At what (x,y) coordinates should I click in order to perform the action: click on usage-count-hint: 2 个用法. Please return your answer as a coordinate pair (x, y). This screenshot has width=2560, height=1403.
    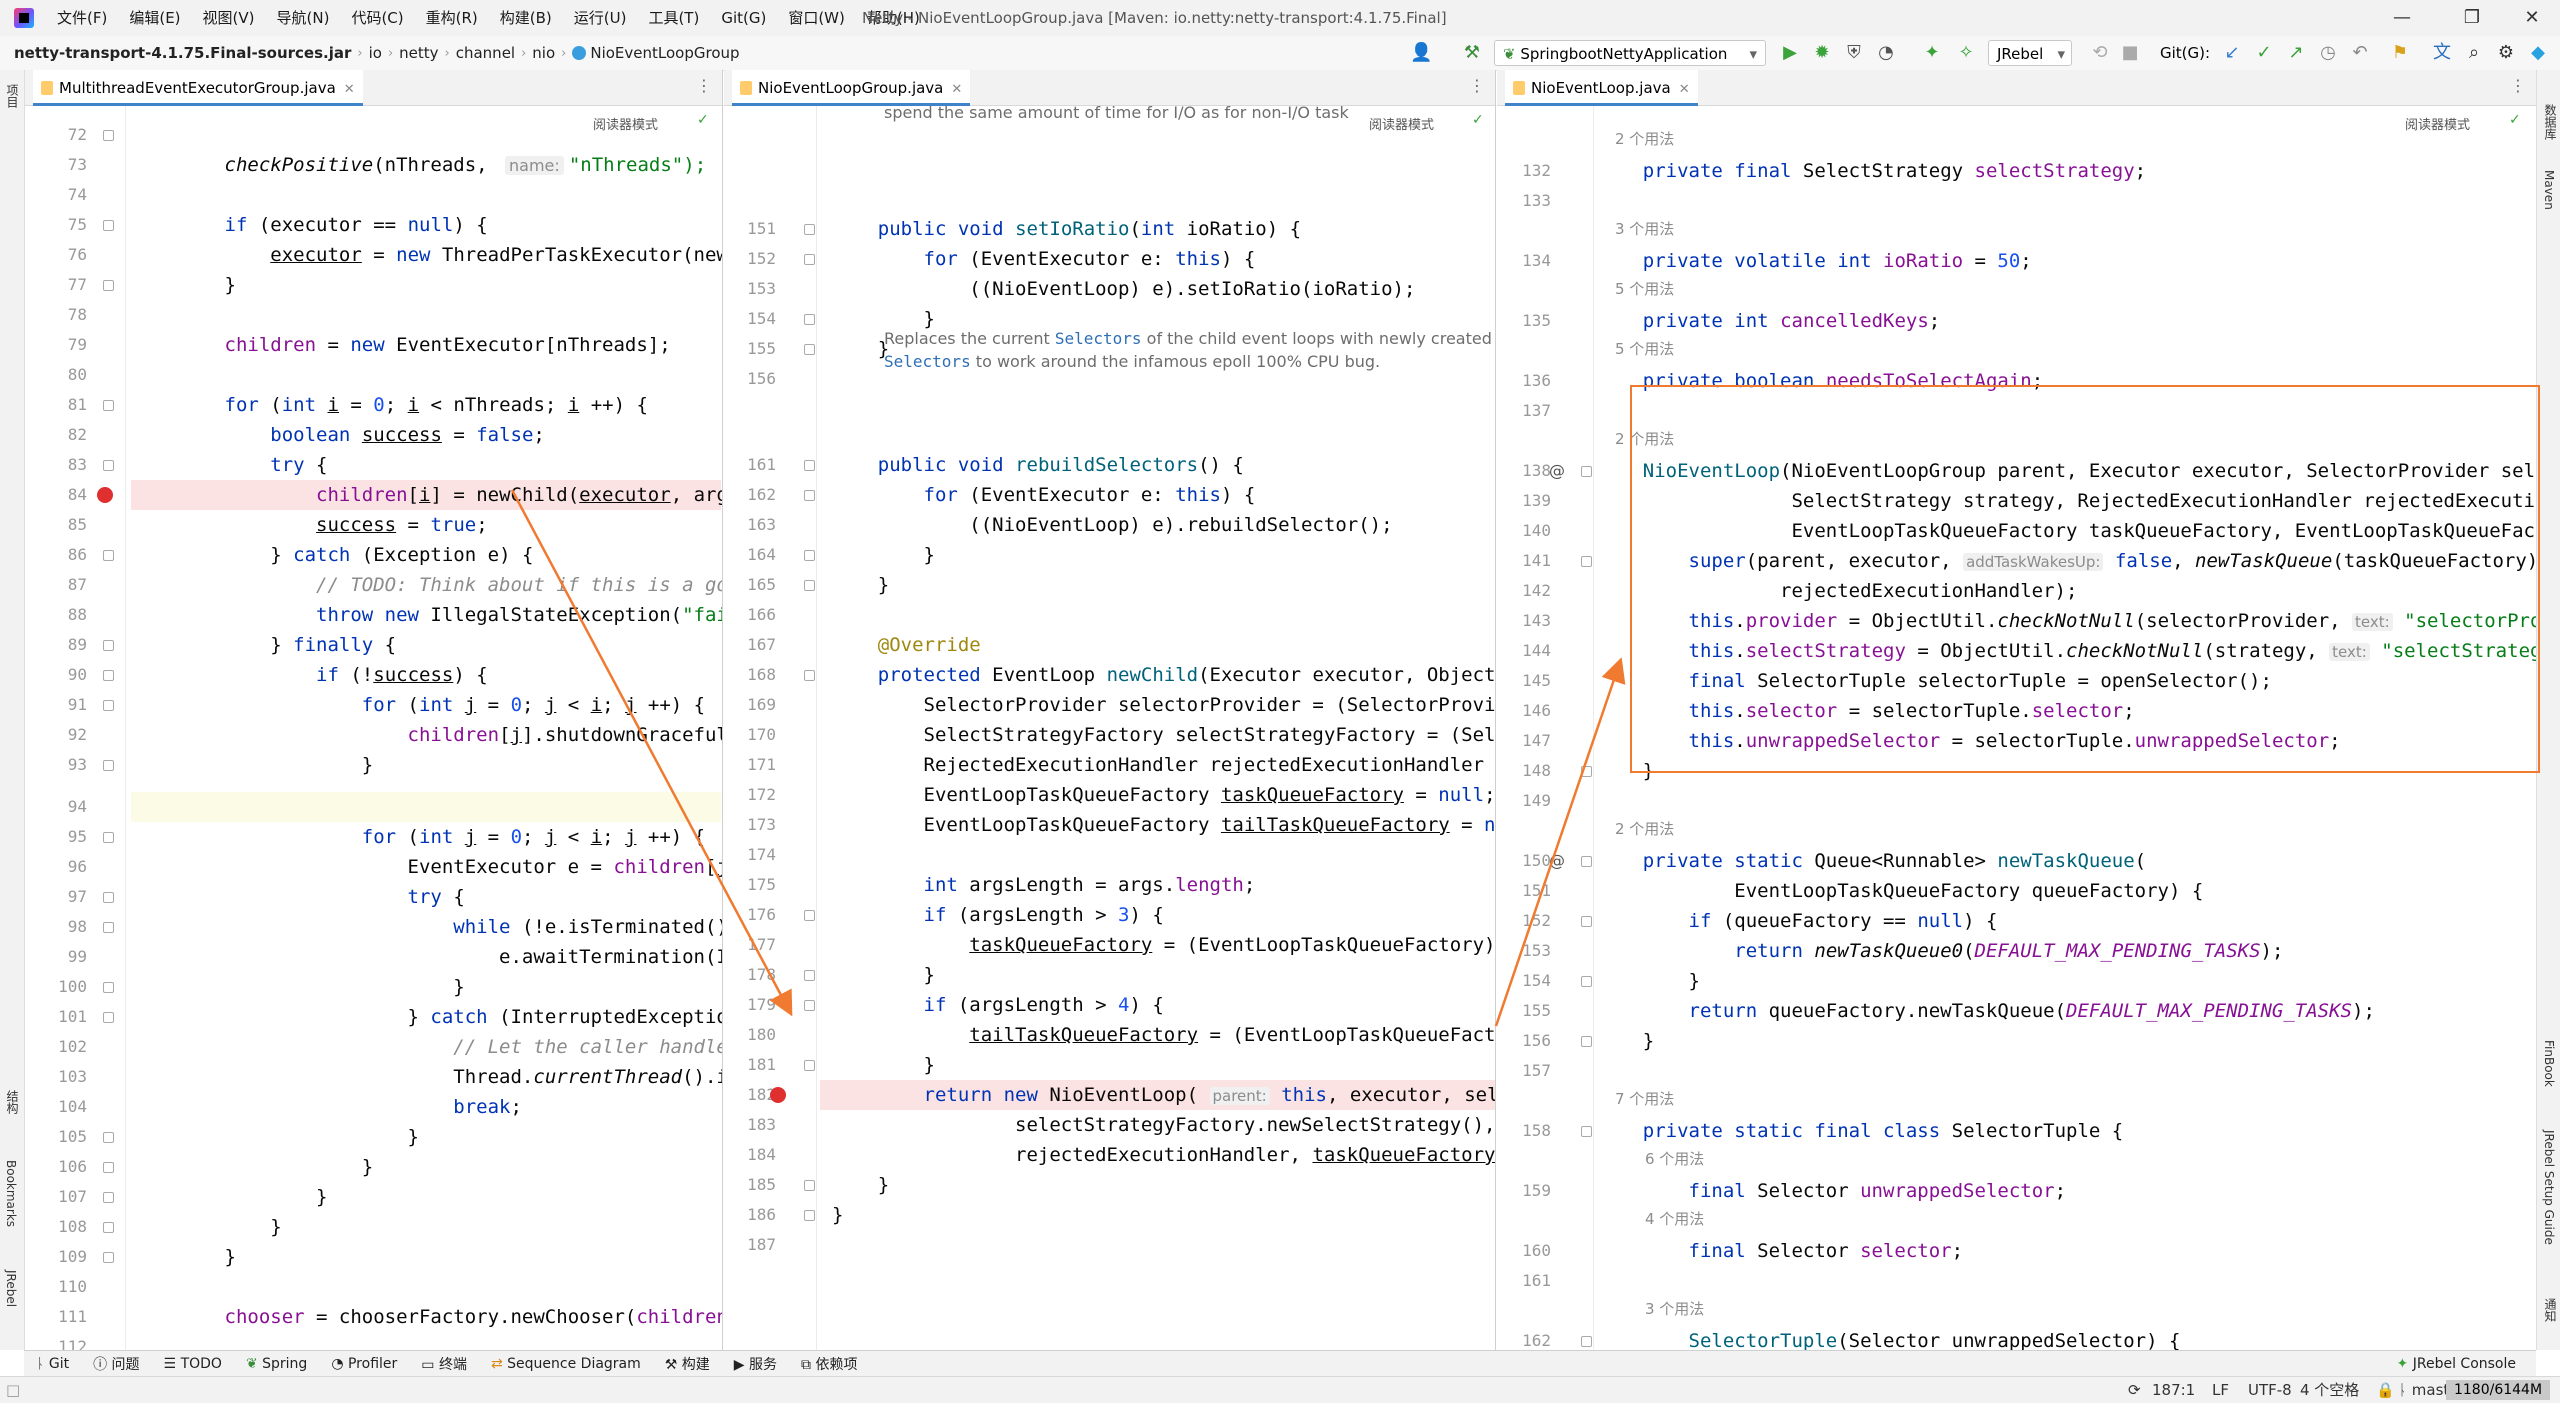
    Looking at the image, I should click on (1644, 139).